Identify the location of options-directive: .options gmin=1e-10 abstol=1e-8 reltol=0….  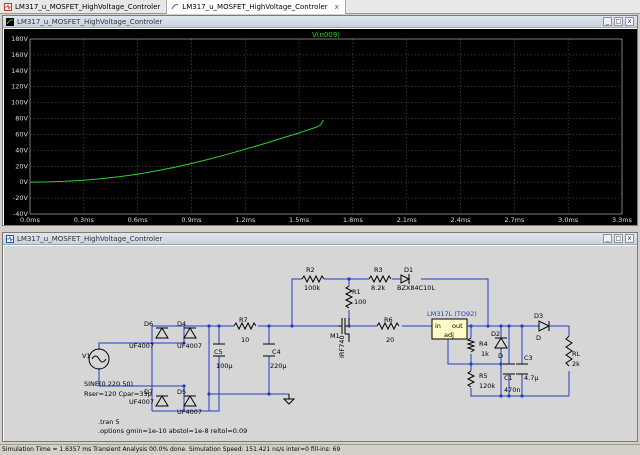
(172, 431).